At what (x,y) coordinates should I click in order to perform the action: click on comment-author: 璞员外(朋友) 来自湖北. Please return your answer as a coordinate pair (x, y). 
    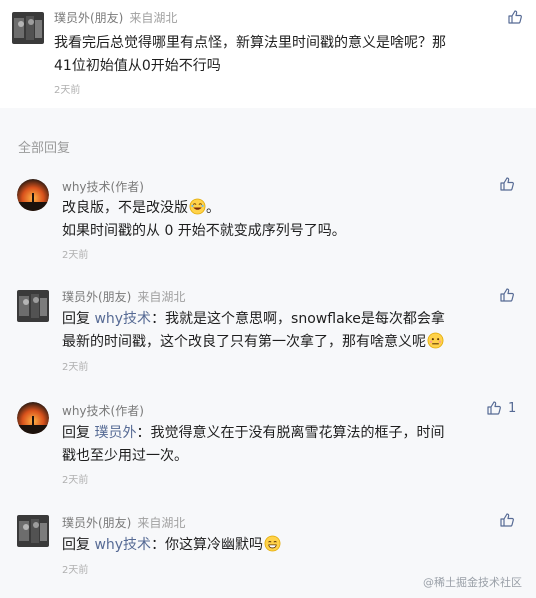
    Looking at the image, I should click on (115, 17).